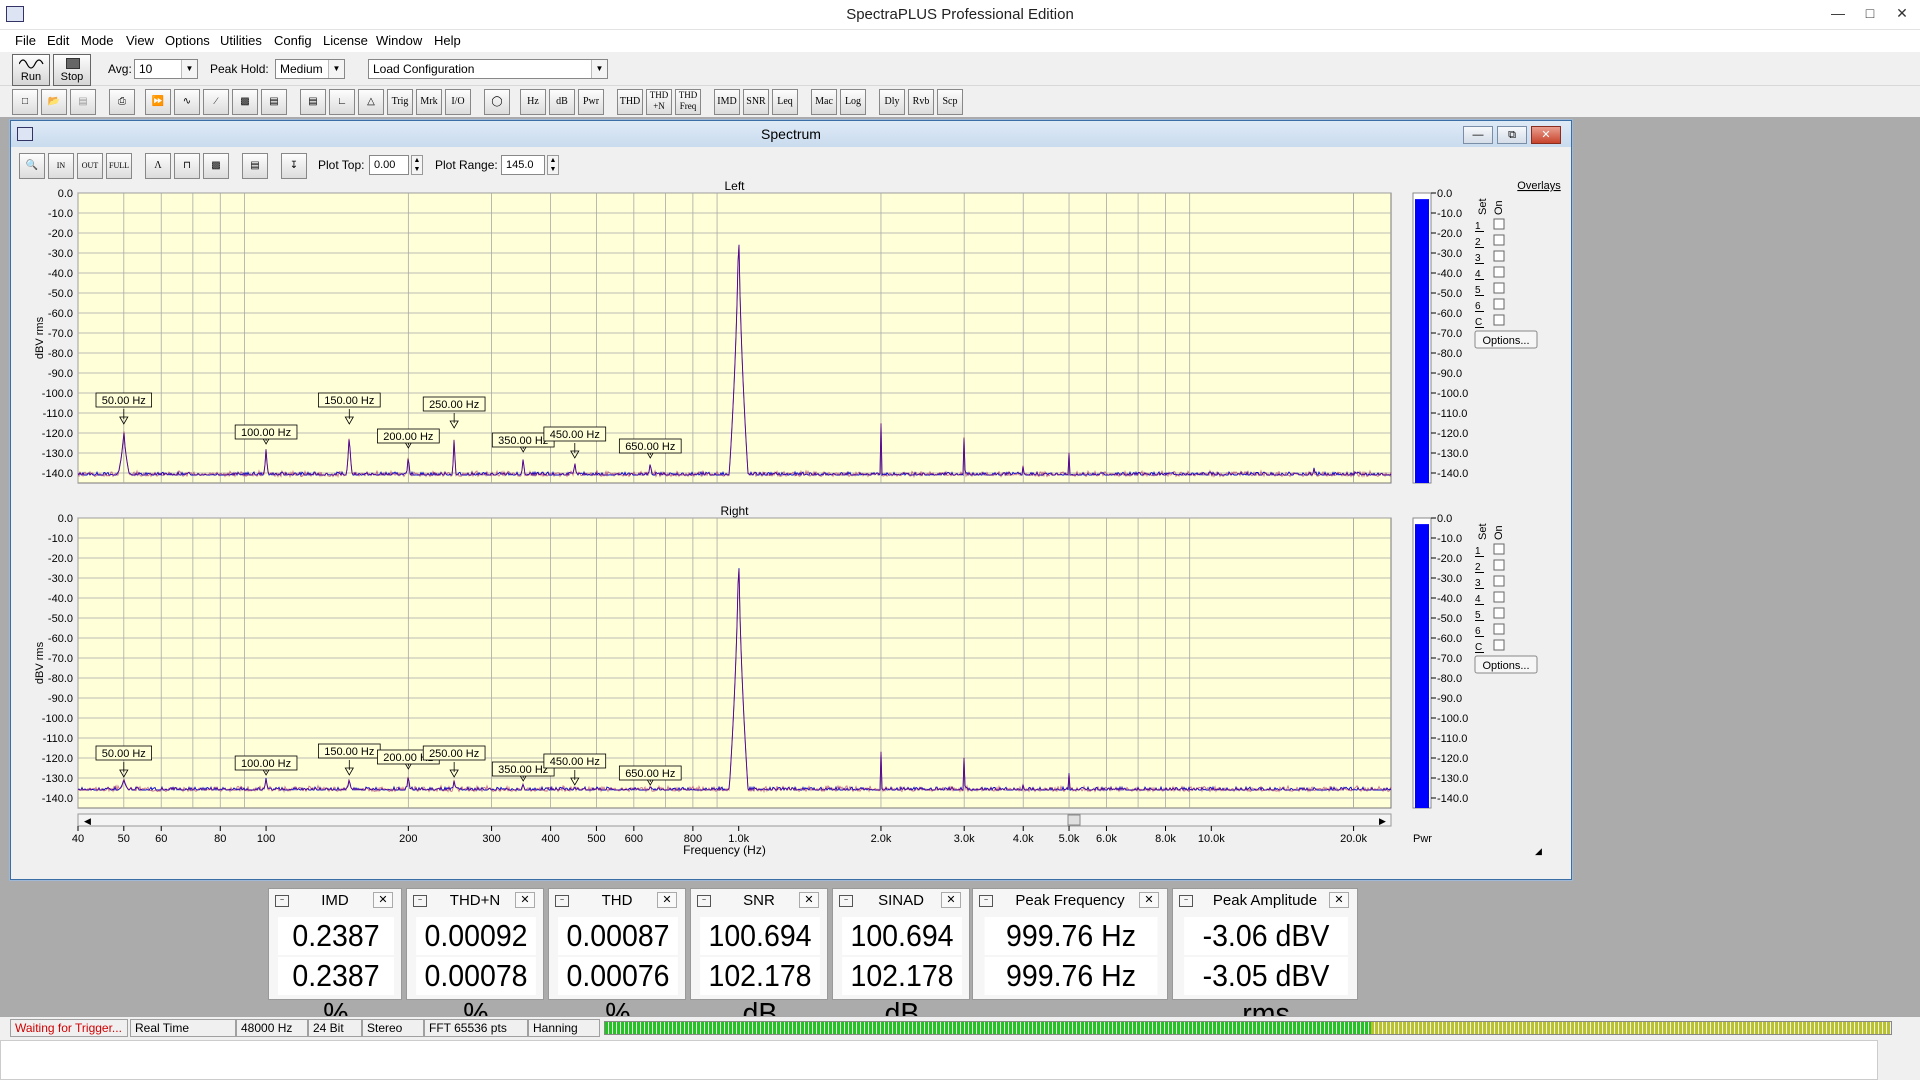 The image size is (1920, 1080). Describe the element at coordinates (54, 102) in the screenshot. I see `open-folder-icon: 📂` at that location.